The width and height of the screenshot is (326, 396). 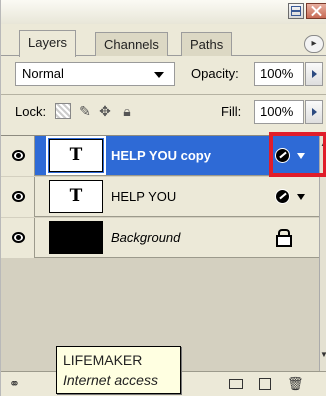 I want to click on tab-layers: Layers, so click(x=48, y=43).